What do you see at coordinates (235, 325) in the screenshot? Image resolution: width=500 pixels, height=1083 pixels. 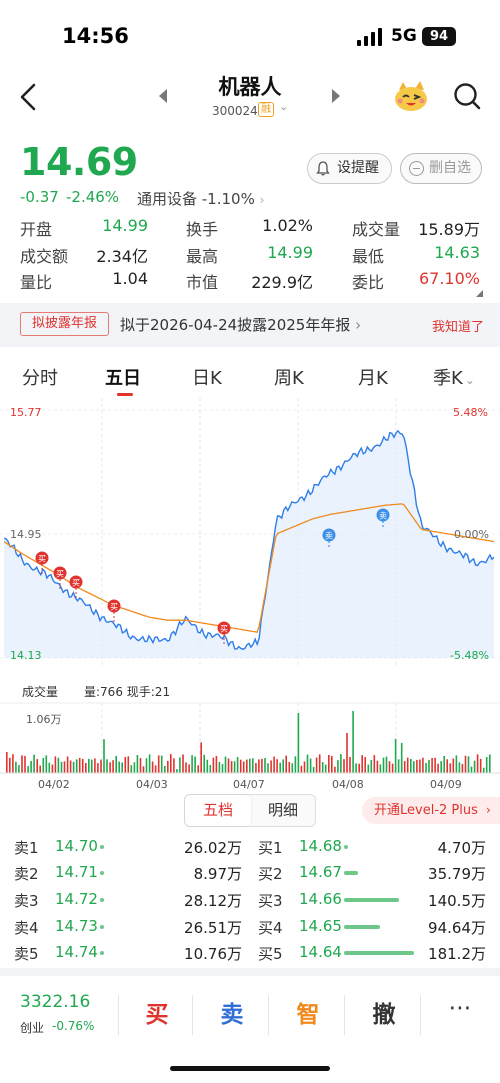 I see `notice-message: 拟于2026-04-24披露2025年年报` at bounding box center [235, 325].